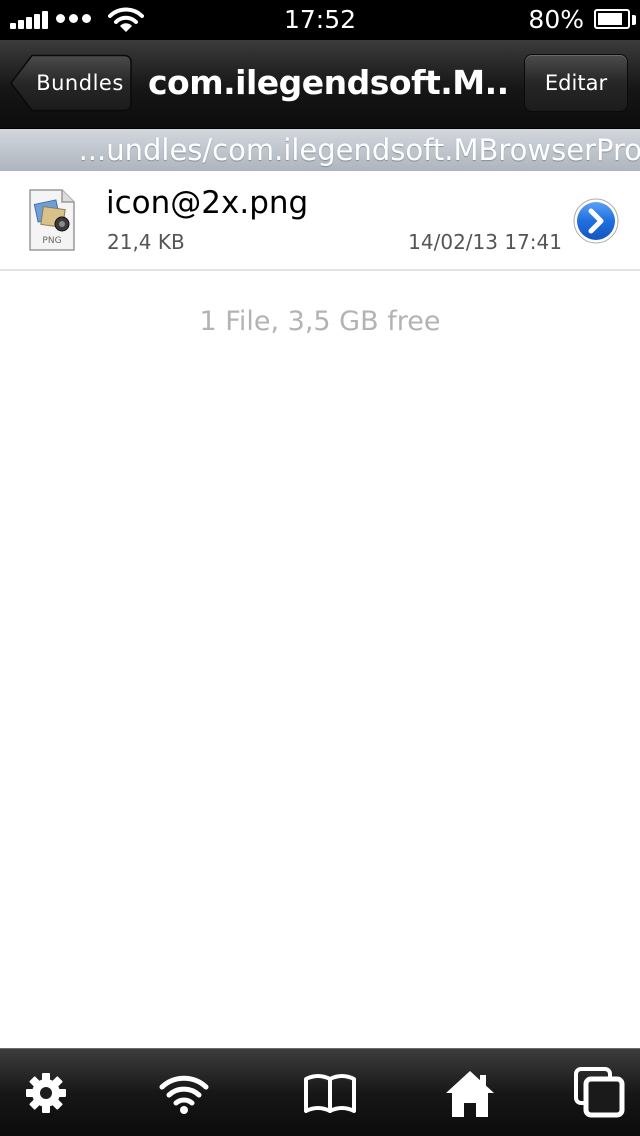 Image resolution: width=640 pixels, height=1136 pixels. I want to click on status-bar: 17:52 80%, so click(320, 20).